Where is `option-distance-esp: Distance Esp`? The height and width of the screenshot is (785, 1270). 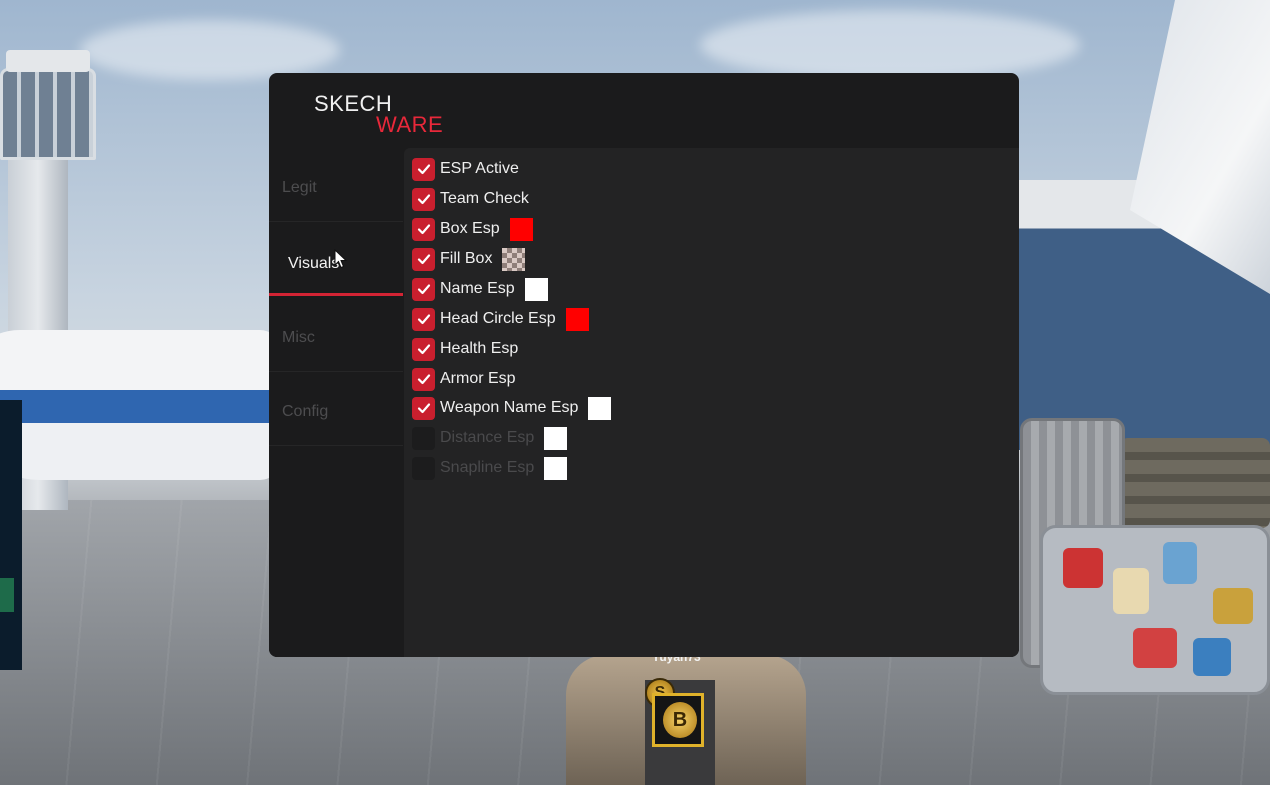
option-distance-esp: Distance Esp is located at coordinates (490, 438).